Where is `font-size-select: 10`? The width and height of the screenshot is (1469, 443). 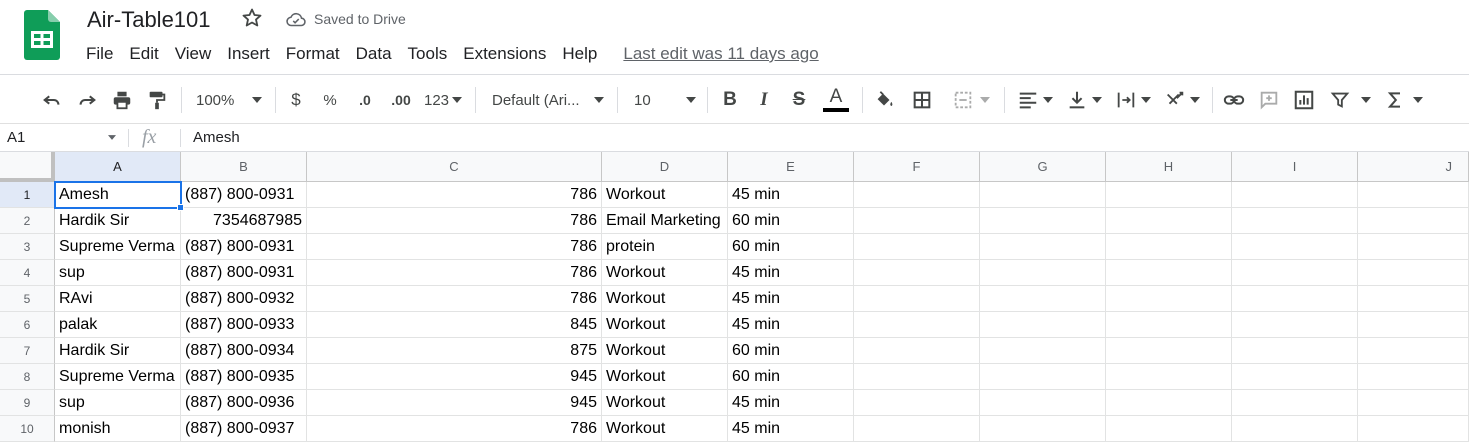 font-size-select: 10 is located at coordinates (665, 100).